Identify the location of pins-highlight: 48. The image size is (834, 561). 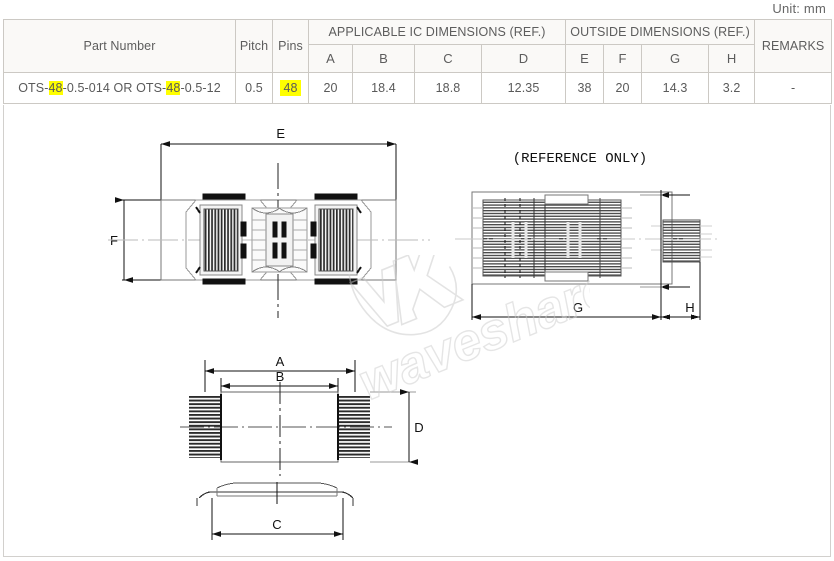
(290, 88).